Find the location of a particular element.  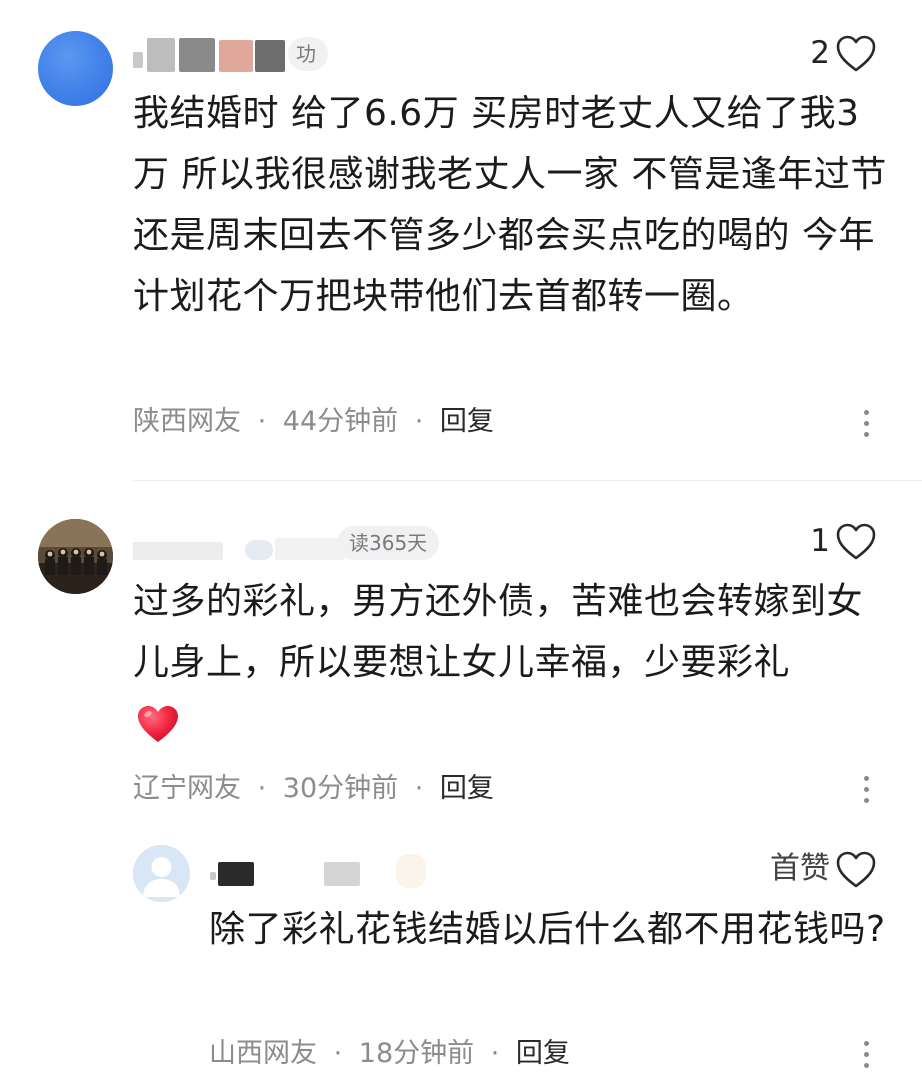

comment-meta: 辽宁网友 · 30分钟前 · 回复 is located at coordinates (313, 788).